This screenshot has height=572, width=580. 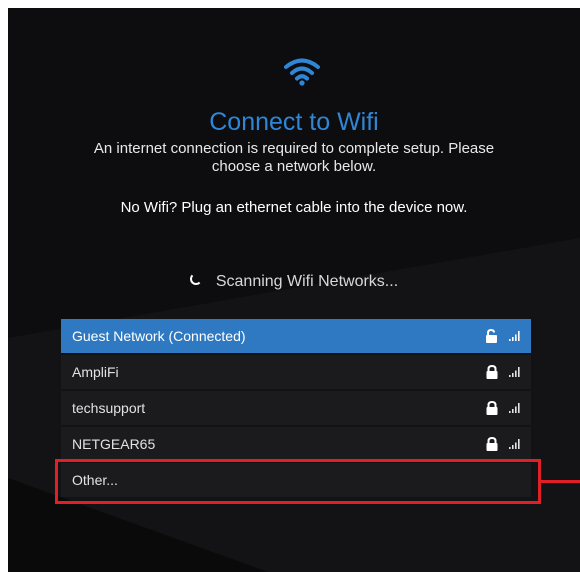 I want to click on network-label: Guest Network (Connected), so click(x=159, y=336).